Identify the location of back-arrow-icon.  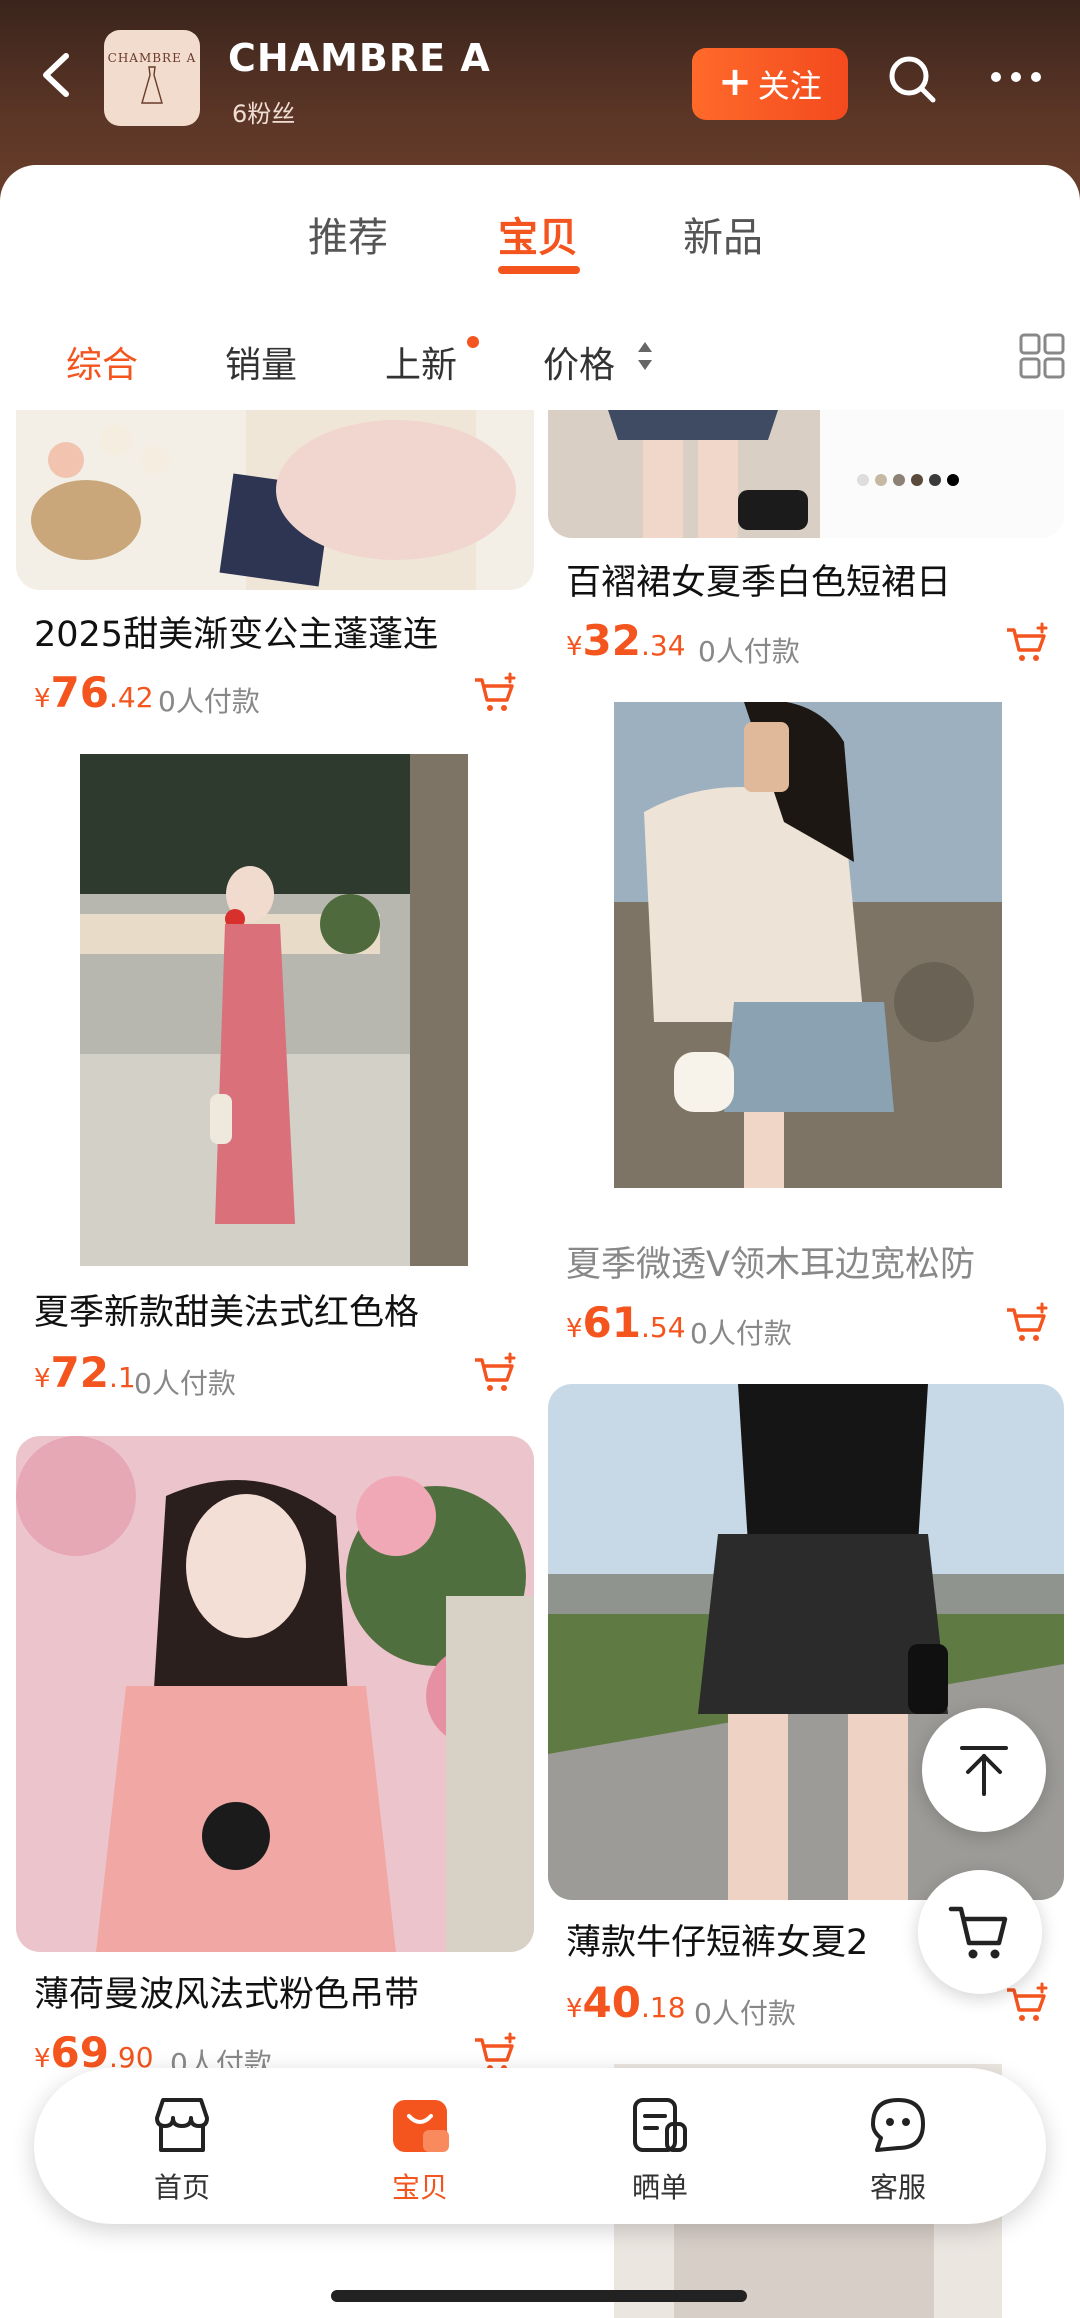
(56, 75).